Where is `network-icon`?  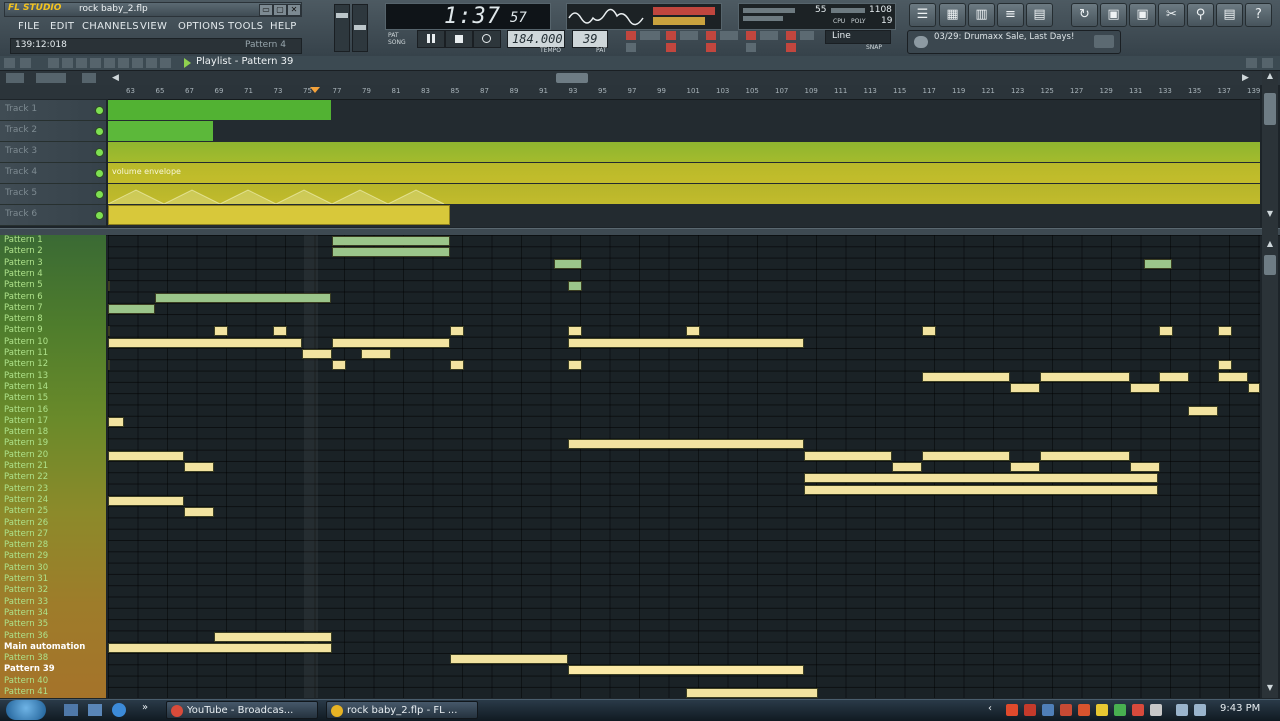 network-icon is located at coordinates (1182, 710).